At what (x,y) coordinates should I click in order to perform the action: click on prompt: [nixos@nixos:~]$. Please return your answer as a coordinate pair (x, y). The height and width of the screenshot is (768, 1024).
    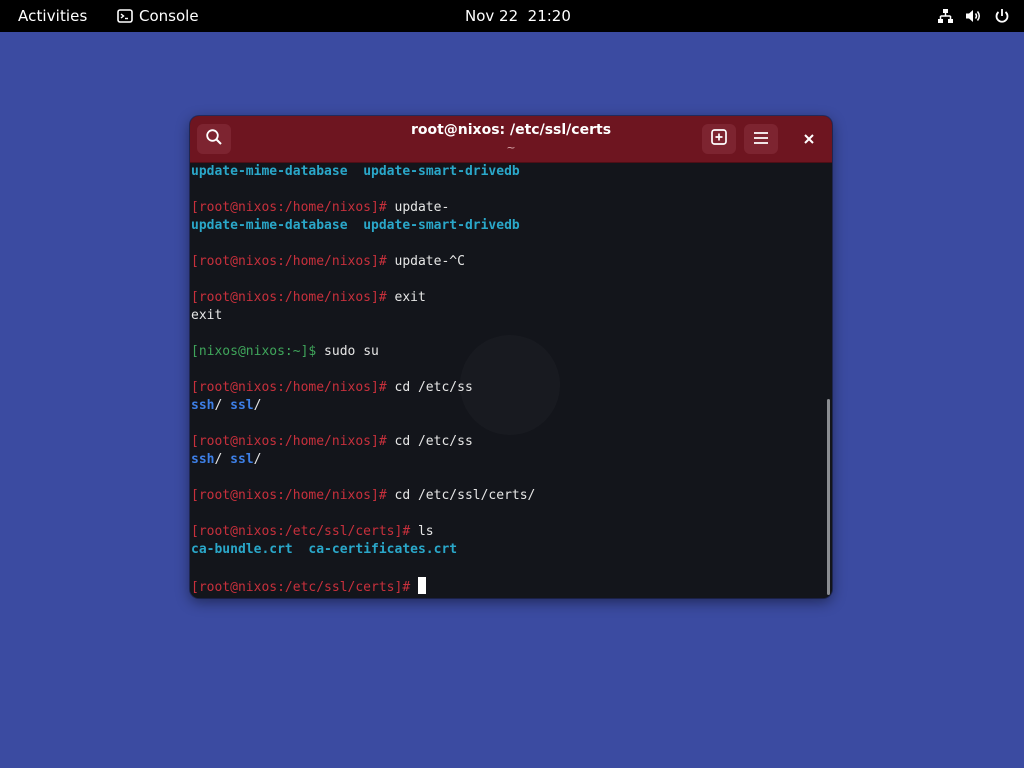
    Looking at the image, I should click on (254, 351).